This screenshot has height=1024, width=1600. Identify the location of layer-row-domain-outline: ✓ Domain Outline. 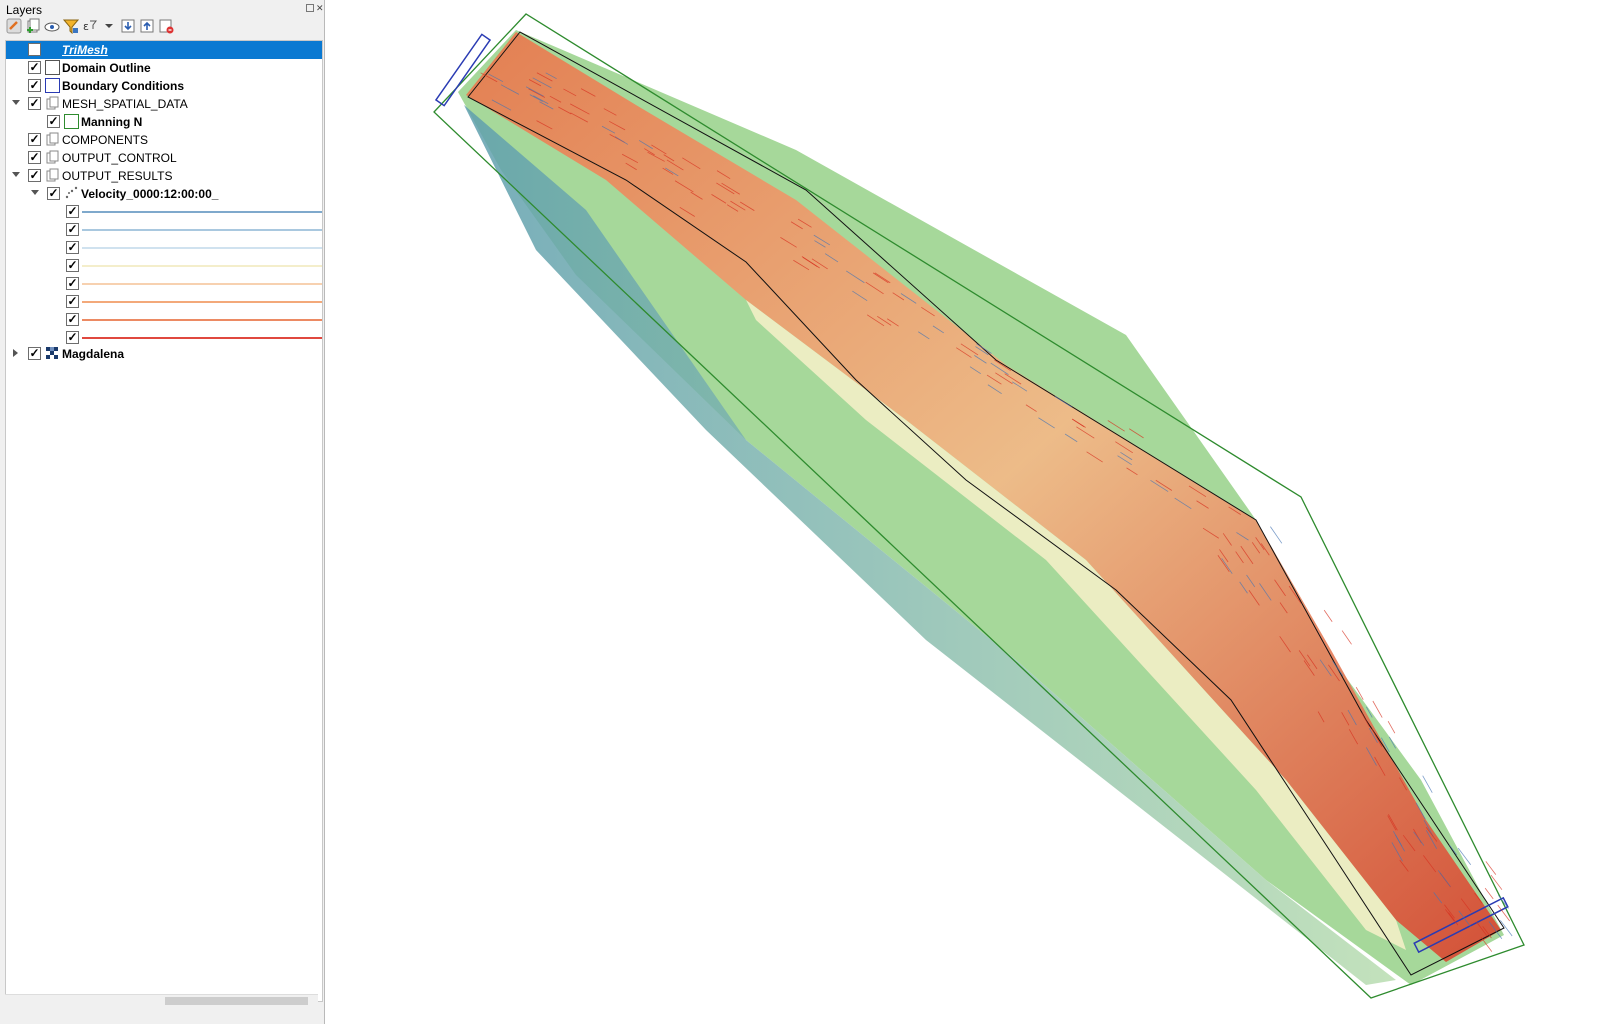
(164, 68).